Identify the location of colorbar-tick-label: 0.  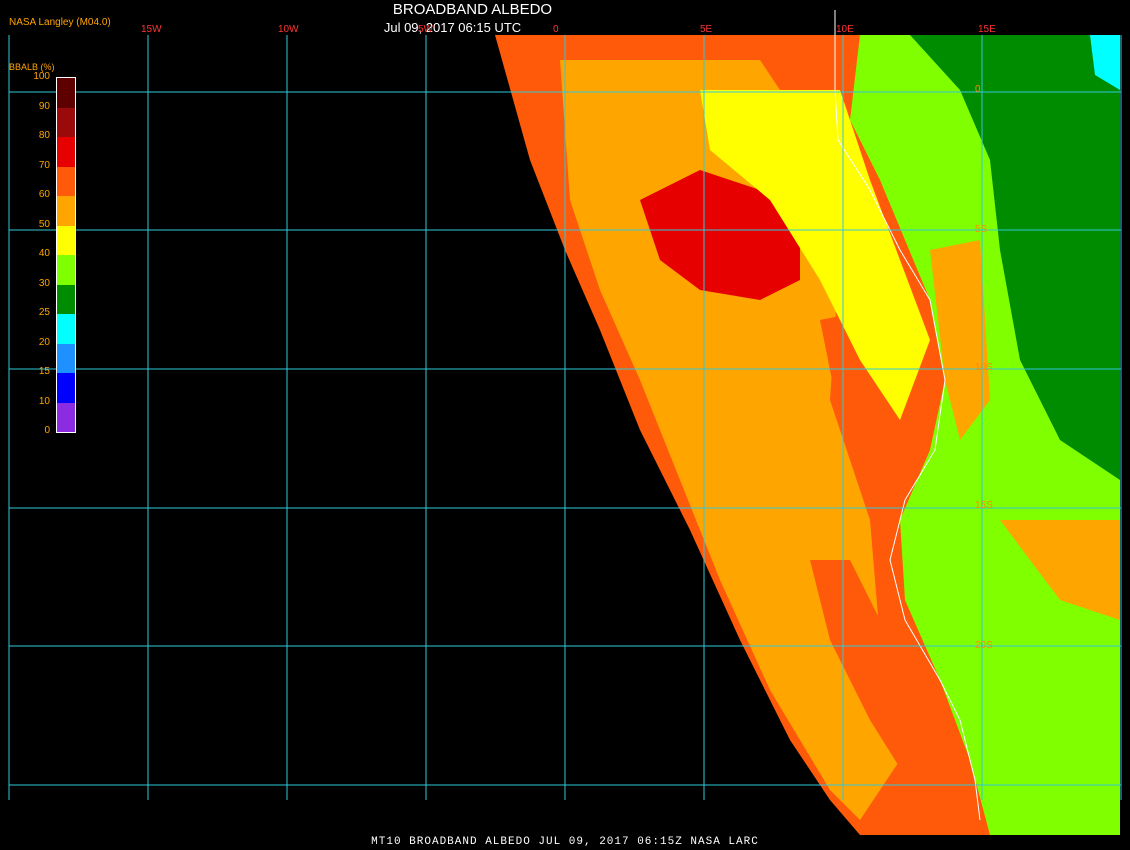
(47, 430).